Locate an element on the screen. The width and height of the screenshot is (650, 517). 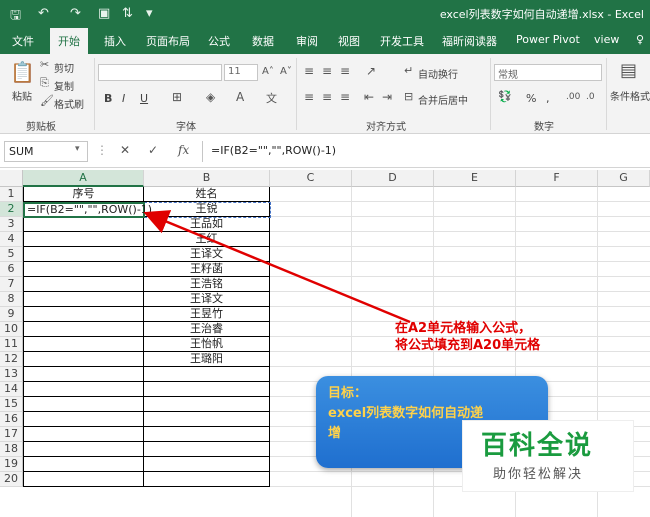
note-line-1: 在A2单元格输入公式， is located at coordinates (463, 328).